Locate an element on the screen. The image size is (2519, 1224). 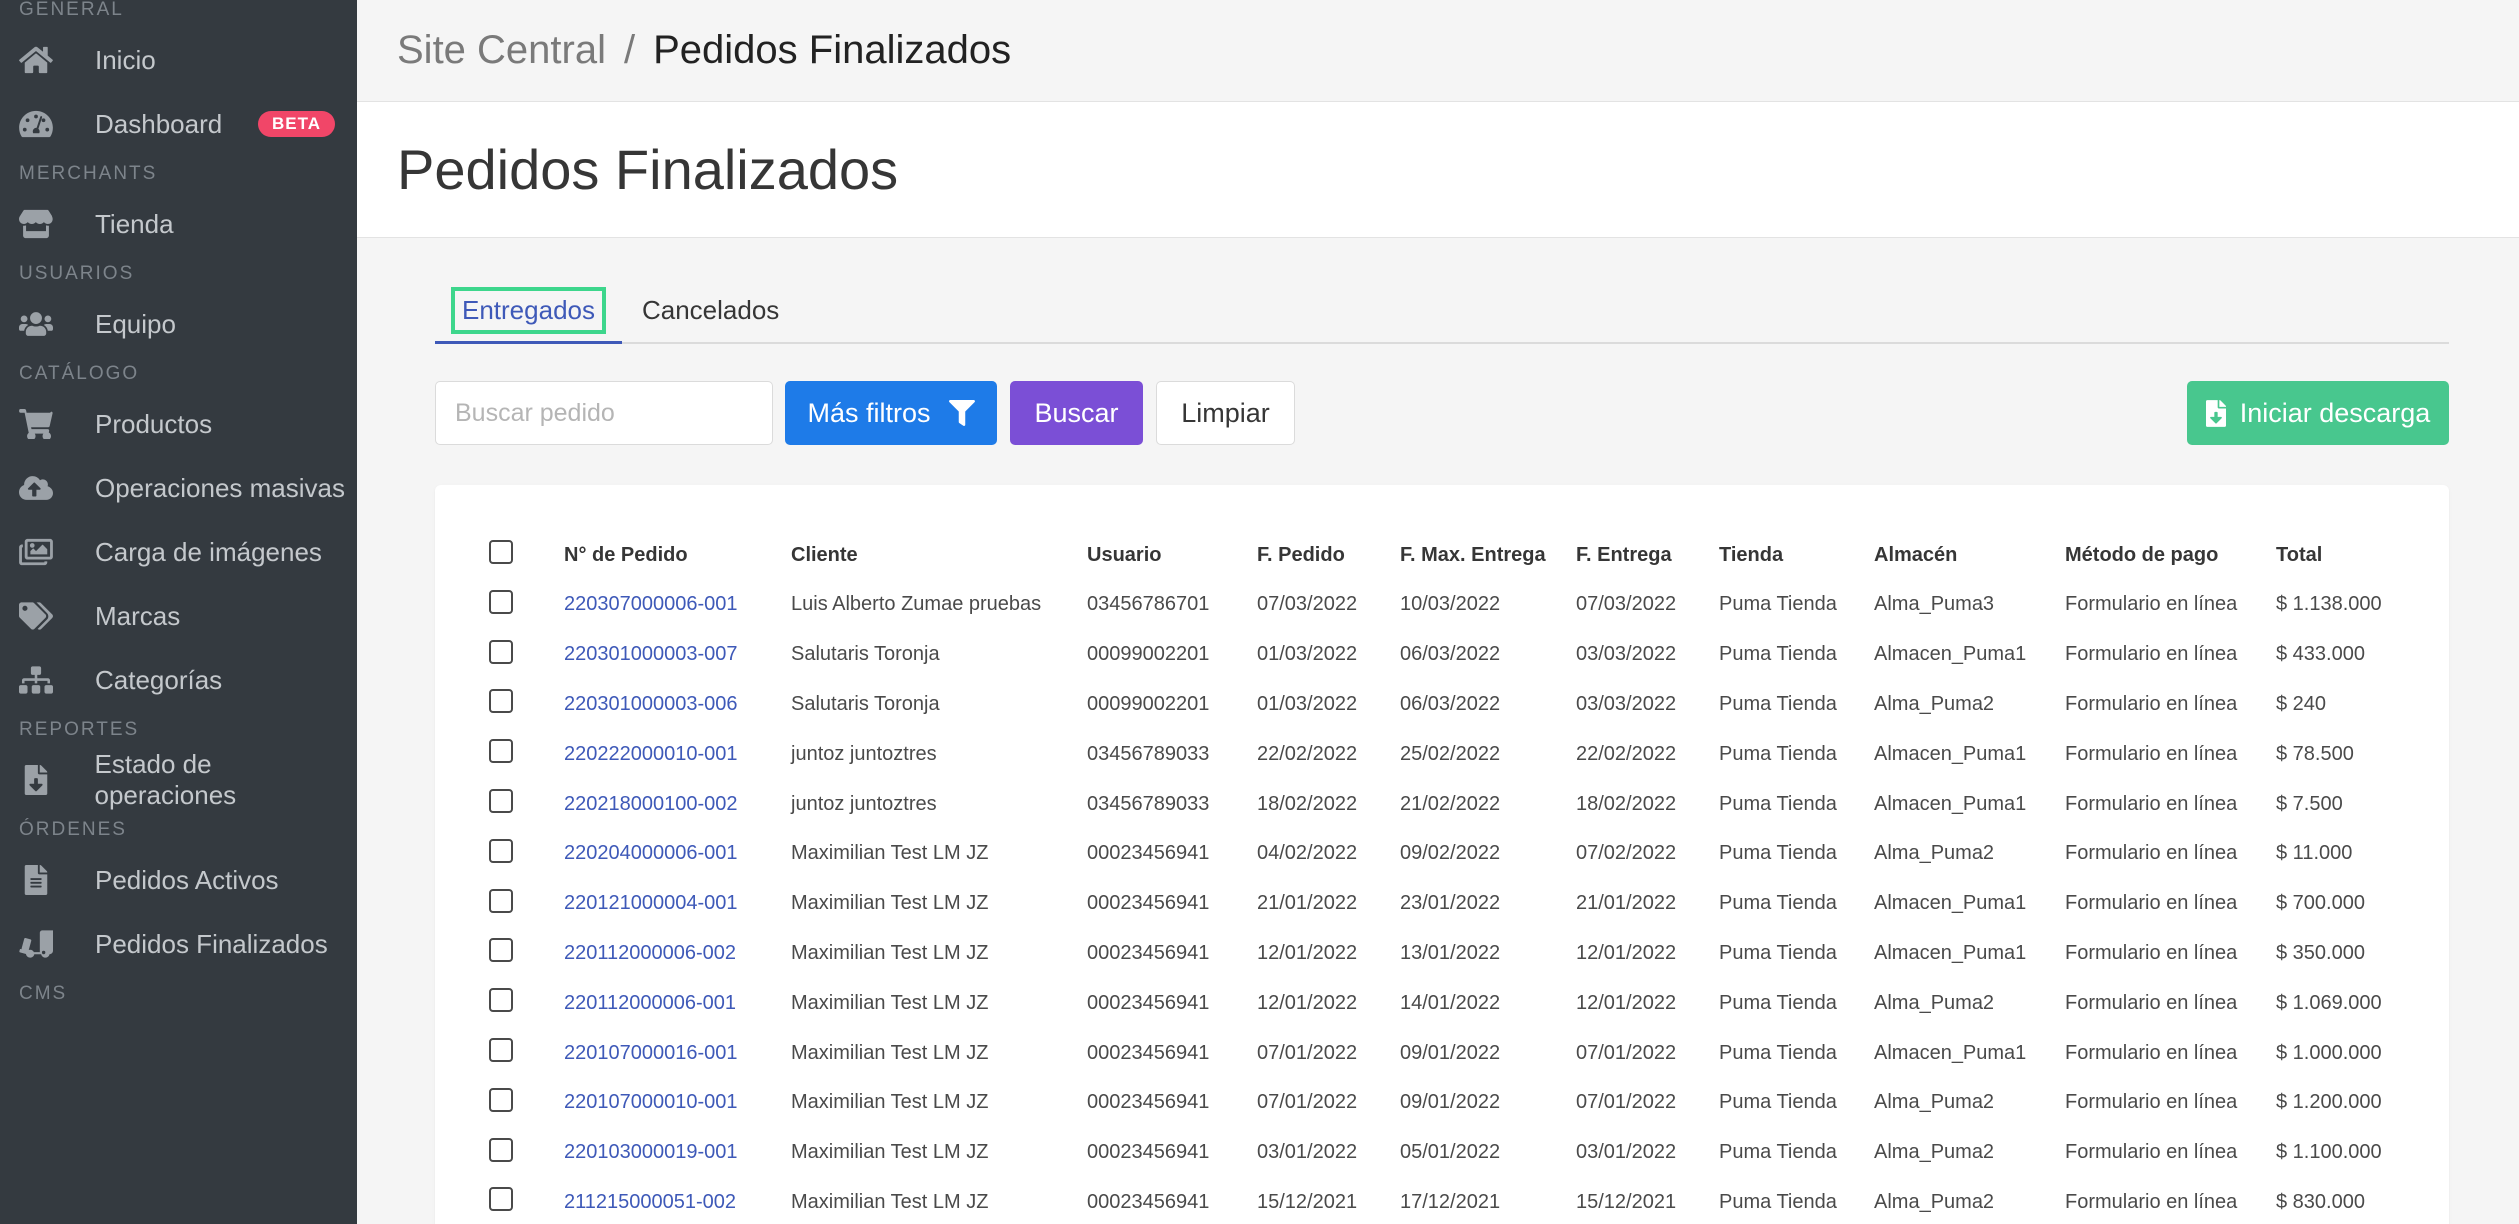
column-header: Usuario is located at coordinates (1172, 555).